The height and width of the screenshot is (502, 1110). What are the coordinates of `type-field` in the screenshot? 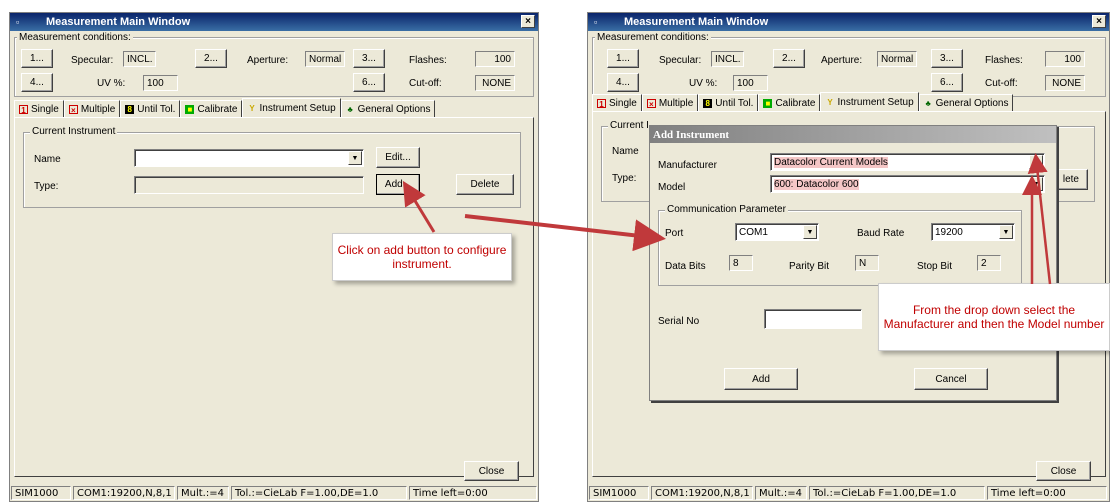 It's located at (249, 185).